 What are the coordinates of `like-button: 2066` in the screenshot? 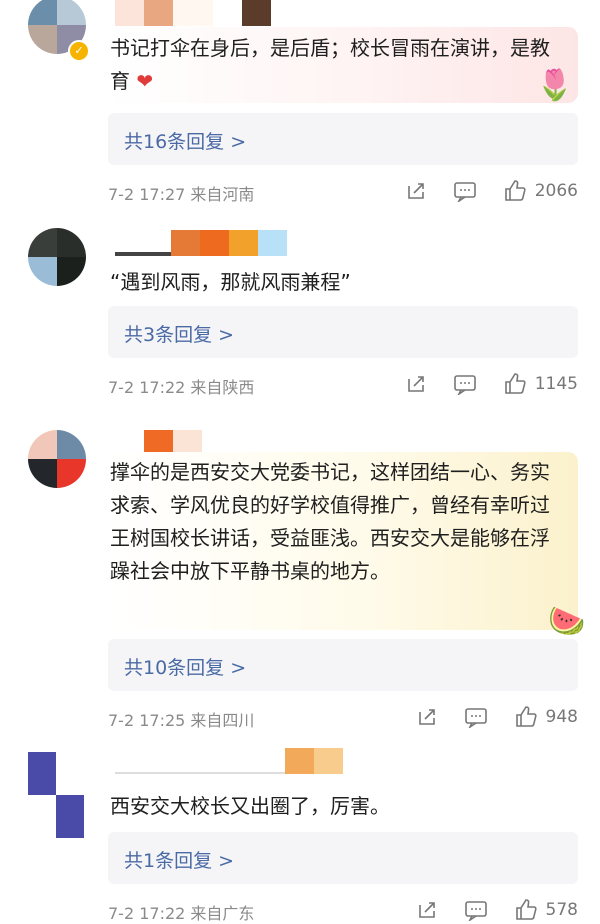 It's located at (540, 191).